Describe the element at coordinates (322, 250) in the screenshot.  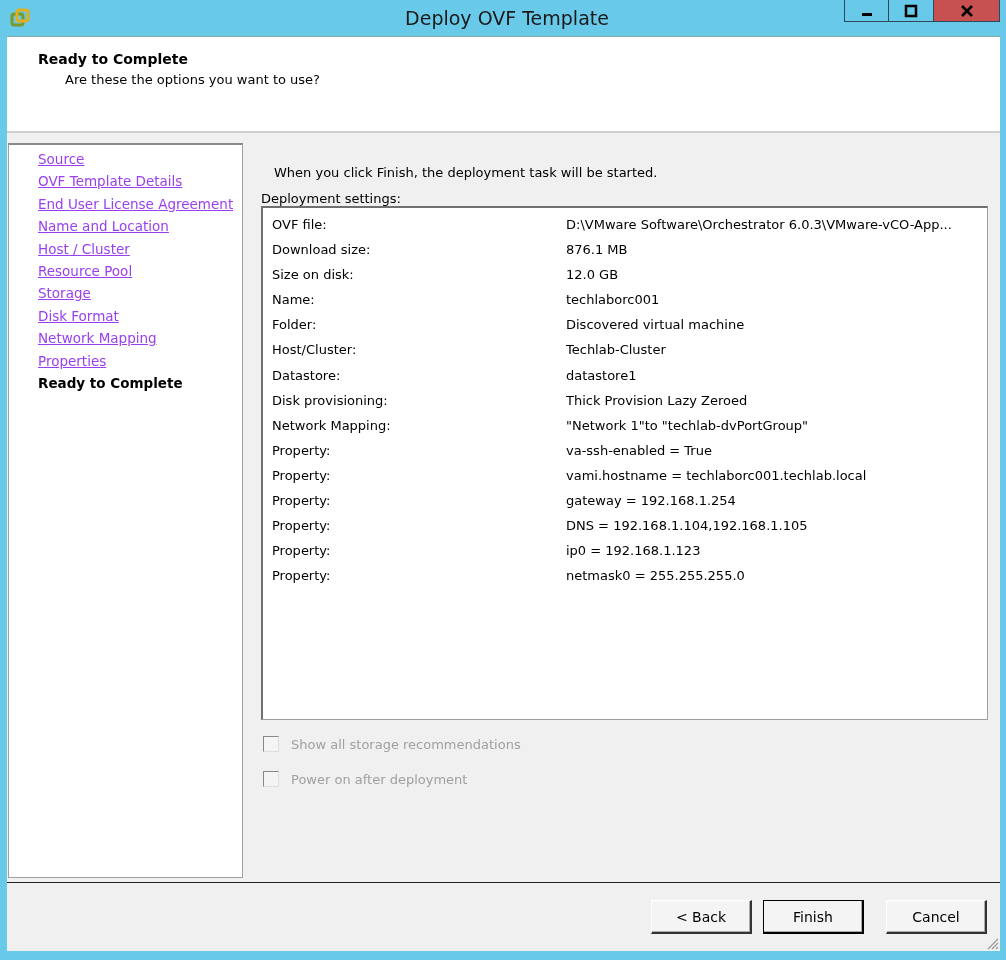
I see `setting-name: Download size:` at that location.